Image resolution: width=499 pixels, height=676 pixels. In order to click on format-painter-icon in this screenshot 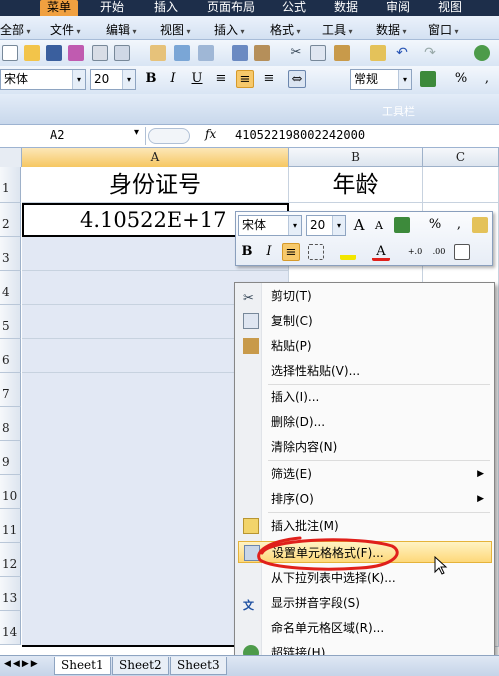, I will do `click(378, 53)`.